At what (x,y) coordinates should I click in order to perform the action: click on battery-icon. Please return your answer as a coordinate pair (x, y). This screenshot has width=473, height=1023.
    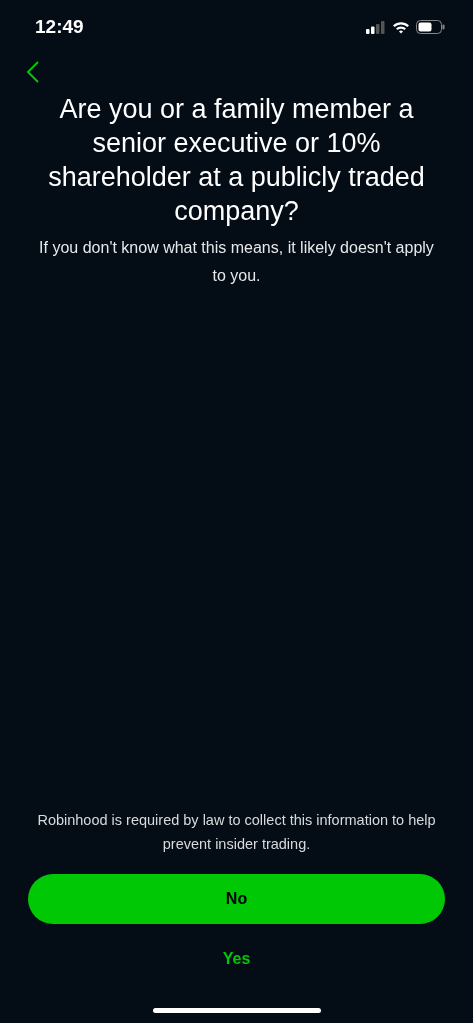
    Looking at the image, I should click on (430, 27).